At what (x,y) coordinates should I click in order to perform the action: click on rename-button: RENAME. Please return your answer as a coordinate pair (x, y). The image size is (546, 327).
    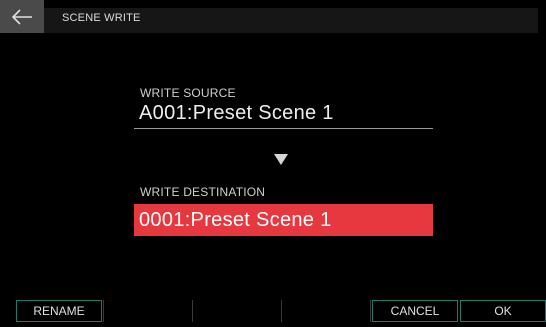
    Looking at the image, I should click on (59, 311).